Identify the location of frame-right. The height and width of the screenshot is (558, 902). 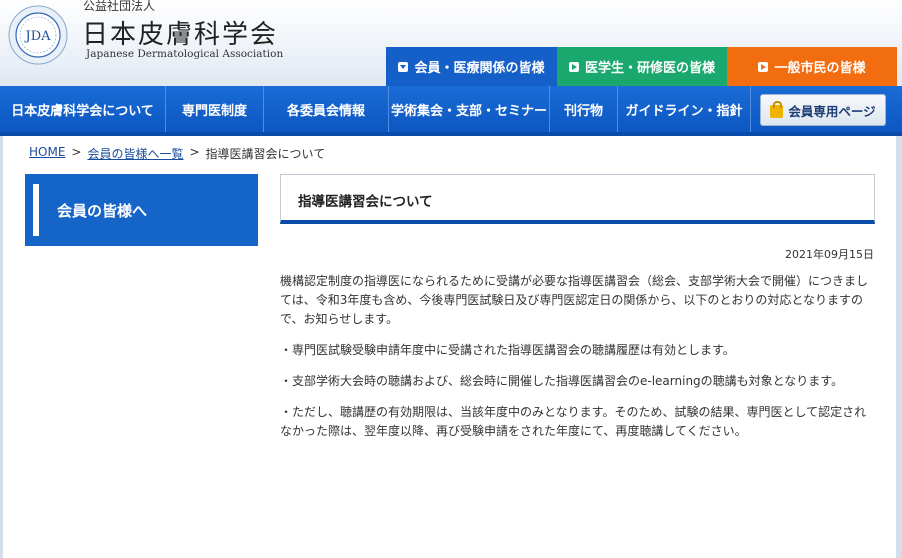
(899, 347).